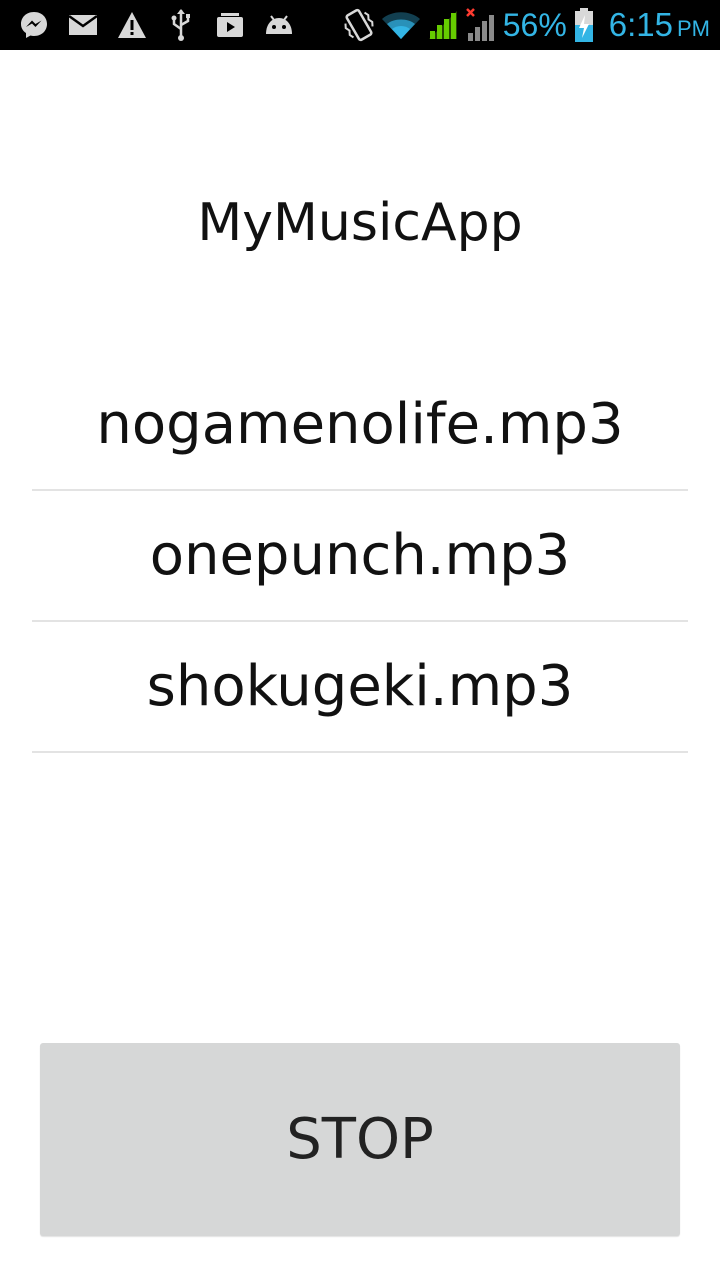 The image size is (720, 1280). What do you see at coordinates (34, 25) in the screenshot?
I see `messenger-icon` at bounding box center [34, 25].